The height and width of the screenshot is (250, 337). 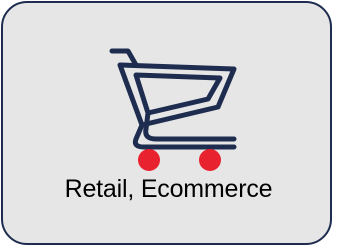 I want to click on tile-label: Retail, Ecommerce, so click(x=168, y=189).